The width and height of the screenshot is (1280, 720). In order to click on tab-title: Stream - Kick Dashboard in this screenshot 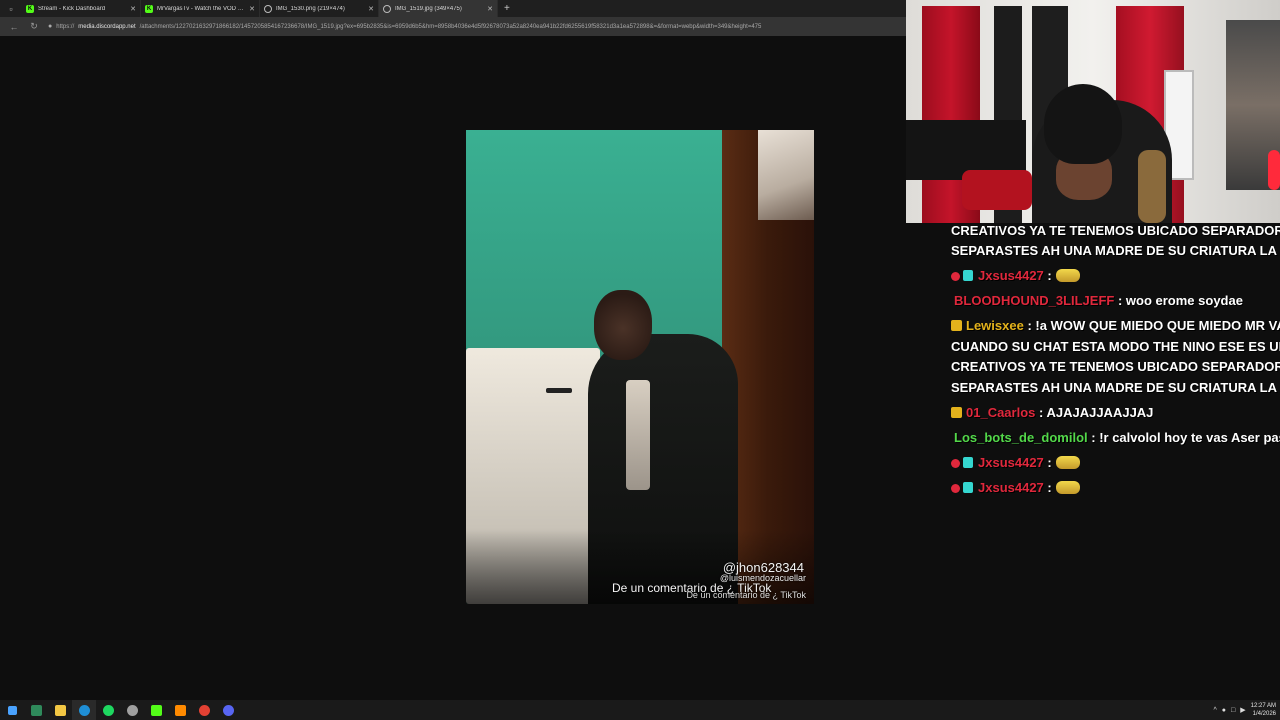, I will do `click(72, 8)`.